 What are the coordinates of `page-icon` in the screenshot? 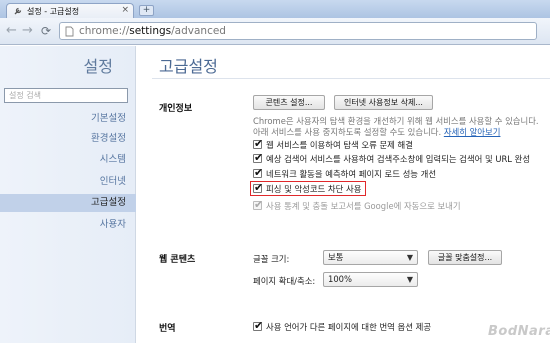 It's located at (69, 31).